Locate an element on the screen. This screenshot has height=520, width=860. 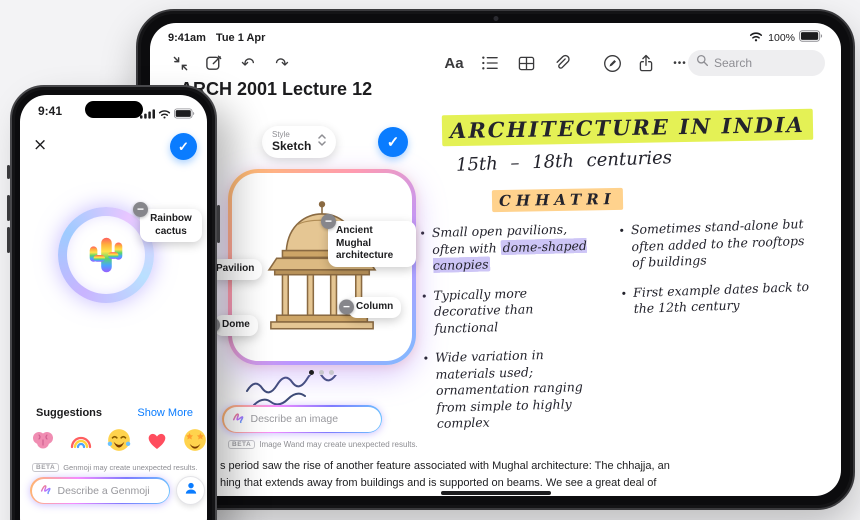
concept-tag: − Dome is located at coordinates (231, 325).